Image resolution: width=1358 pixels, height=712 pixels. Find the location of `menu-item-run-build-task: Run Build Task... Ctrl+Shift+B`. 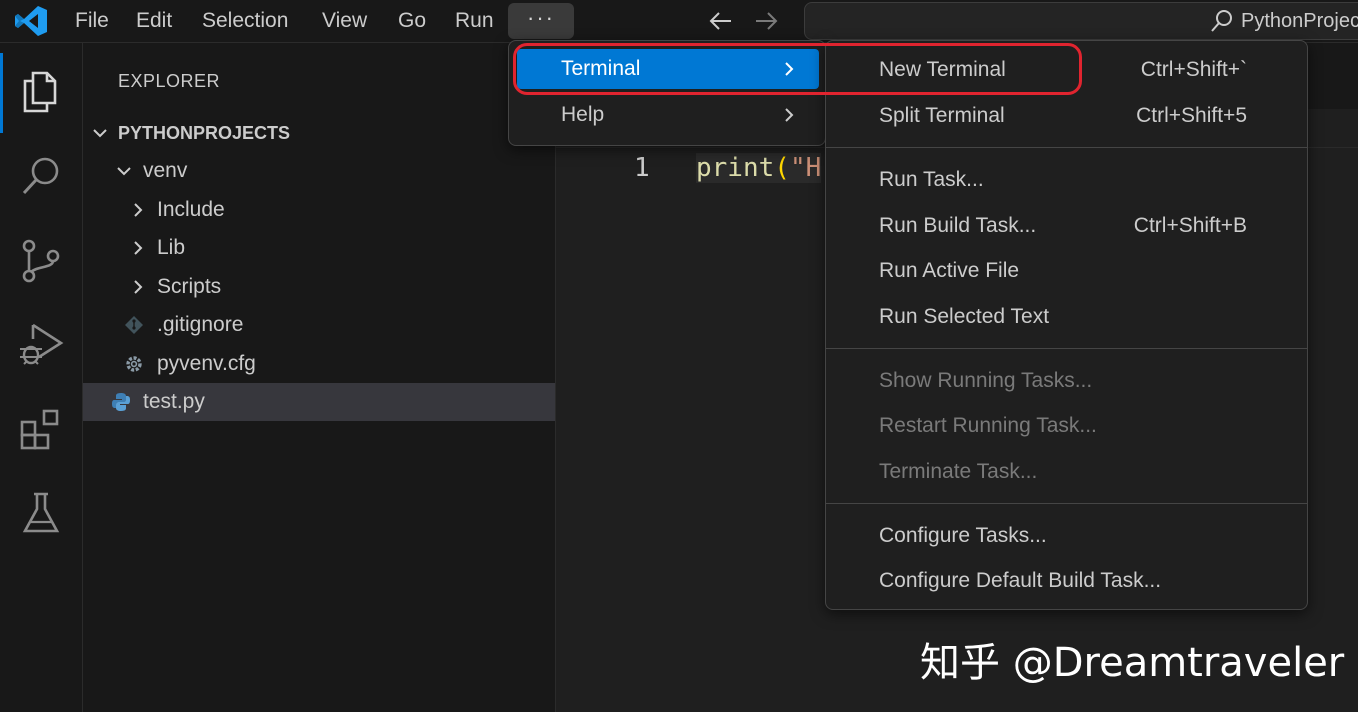

menu-item-run-build-task: Run Build Task... Ctrl+Shift+B is located at coordinates (1066, 226).